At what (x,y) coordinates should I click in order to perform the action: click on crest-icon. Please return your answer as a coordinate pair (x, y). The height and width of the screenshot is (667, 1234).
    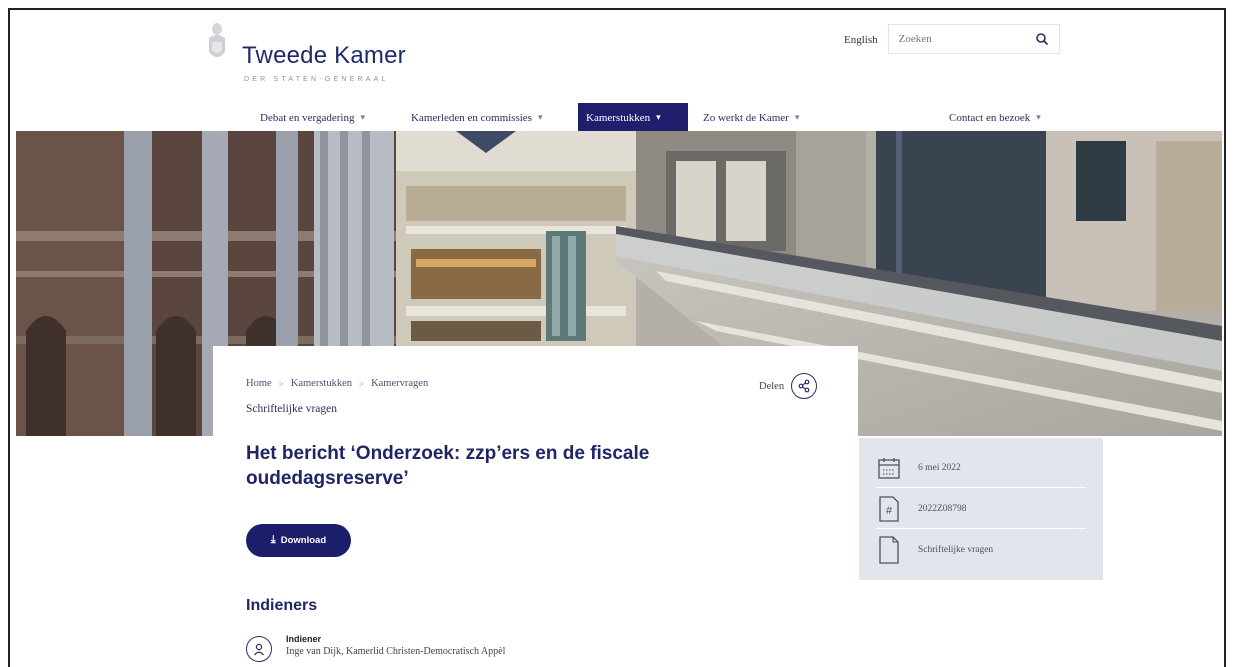
    Looking at the image, I should click on (217, 40).